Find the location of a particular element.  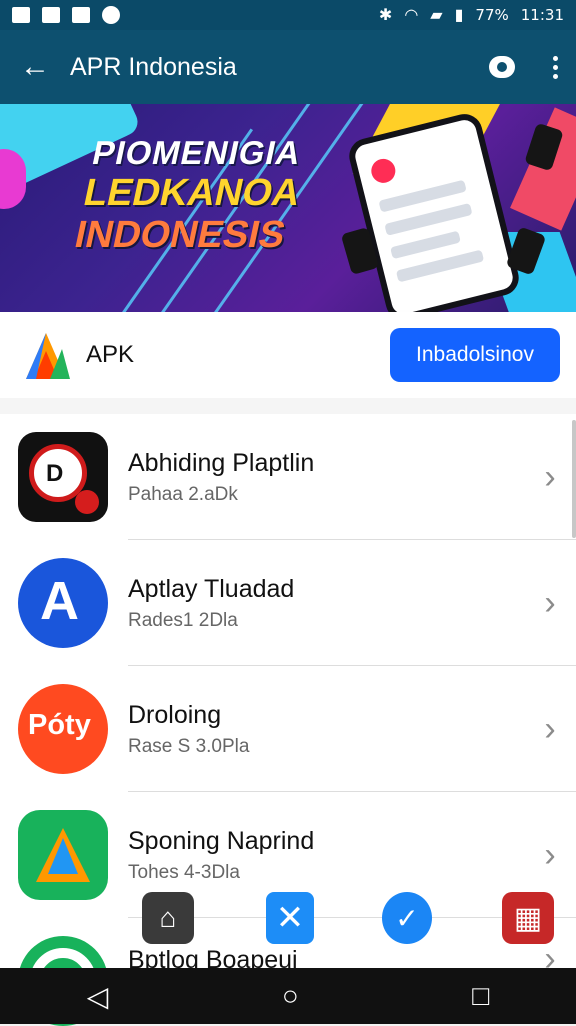

app-icon: Póty is located at coordinates (63, 729).